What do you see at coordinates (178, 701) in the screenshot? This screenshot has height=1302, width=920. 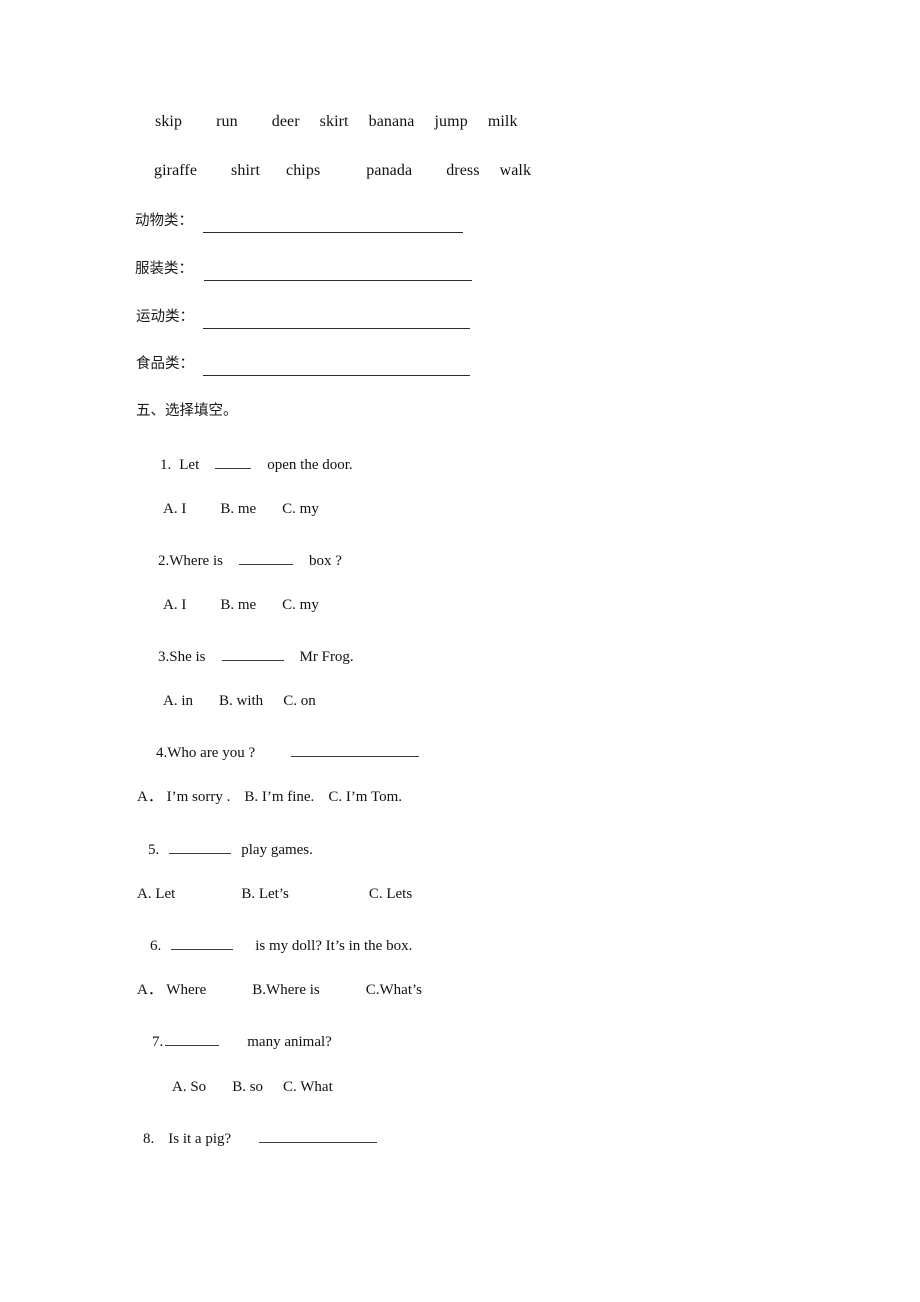 I see `question-3-option-a: A. in` at bounding box center [178, 701].